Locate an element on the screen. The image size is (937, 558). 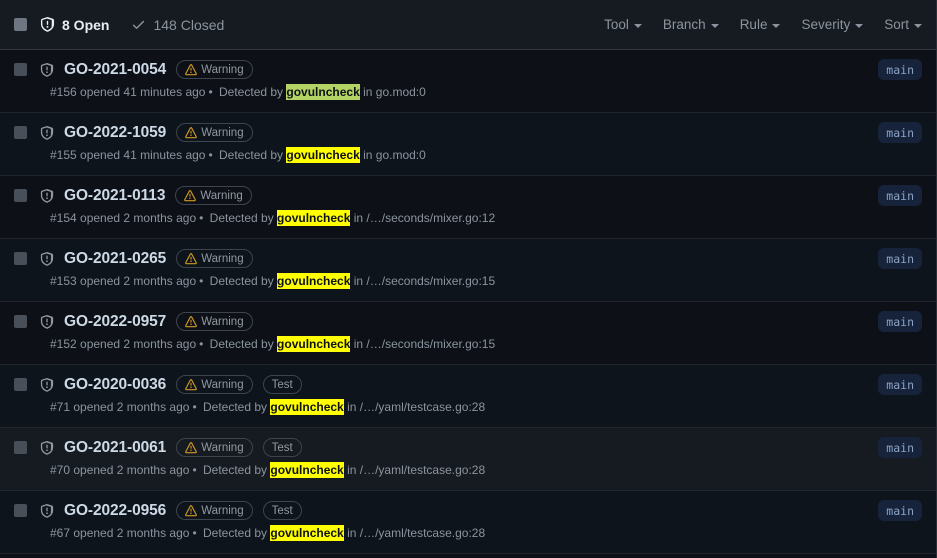
alert-title-link: GO-2021-0265 is located at coordinates (115, 259).